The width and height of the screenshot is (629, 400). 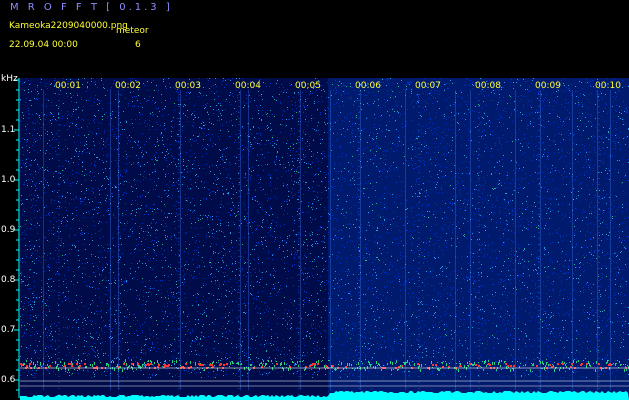 I want to click on y-tick-label: 0.8, so click(x=8, y=280).